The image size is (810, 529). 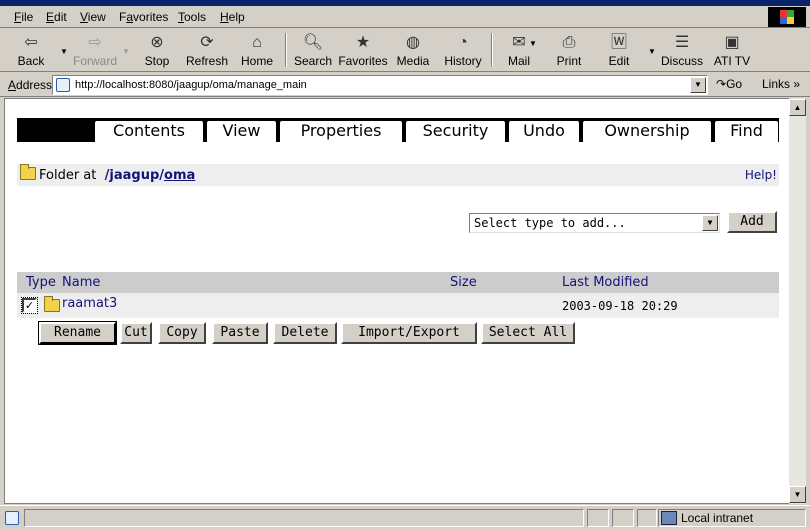 I want to click on stop-button: ⊗ Stop, so click(x=157, y=50).